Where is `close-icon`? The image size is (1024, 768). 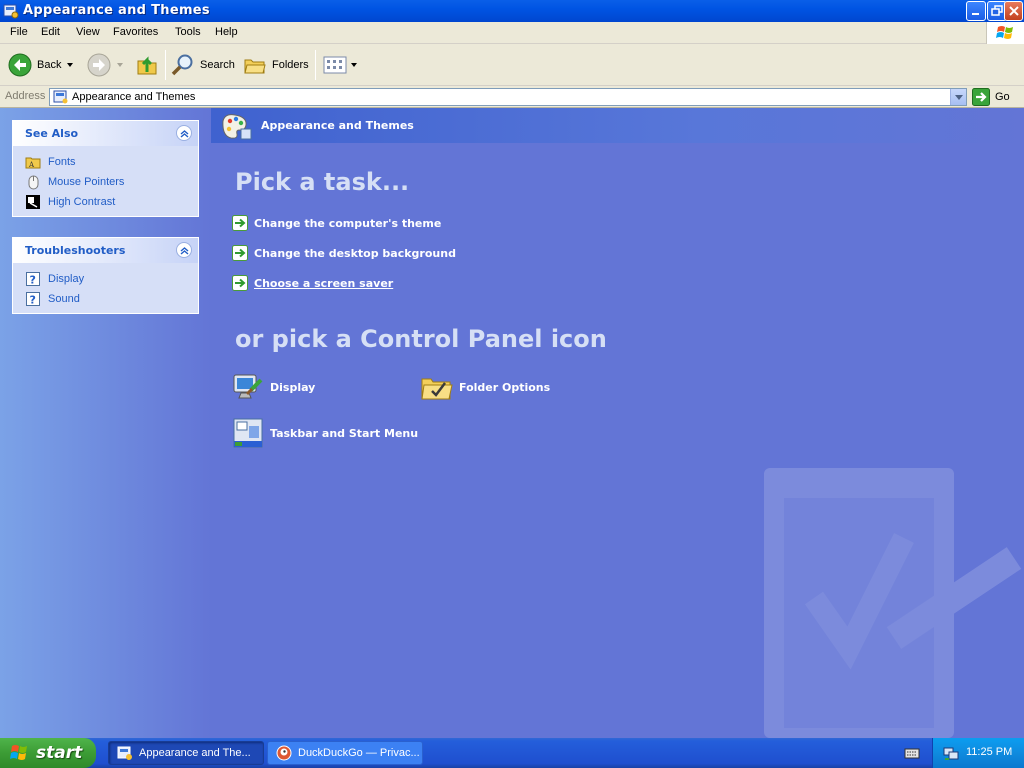 close-icon is located at coordinates (1014, 11).